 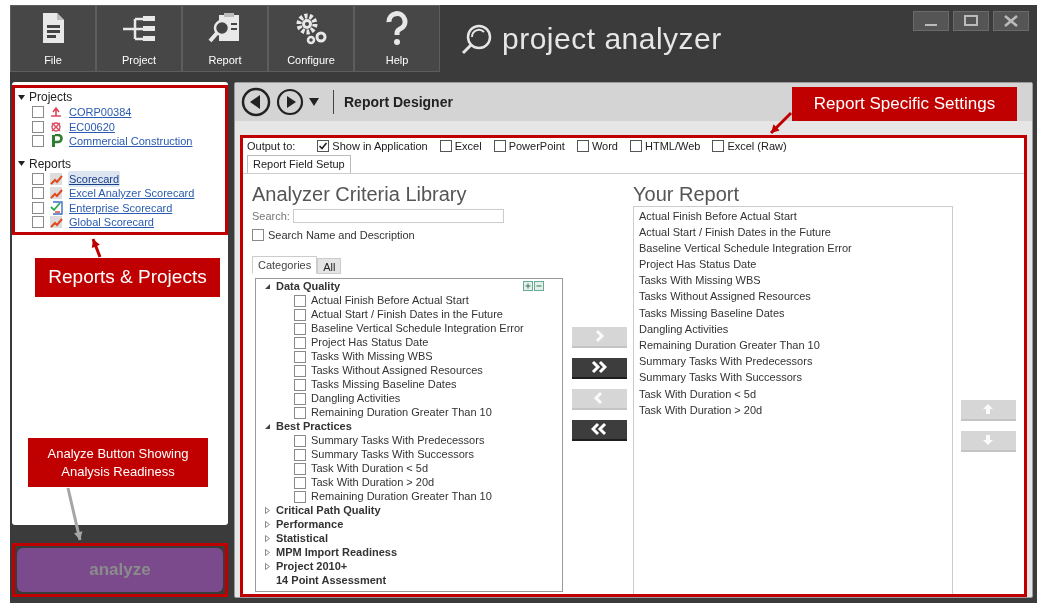 What do you see at coordinates (256, 102) in the screenshot?
I see `back-button` at bounding box center [256, 102].